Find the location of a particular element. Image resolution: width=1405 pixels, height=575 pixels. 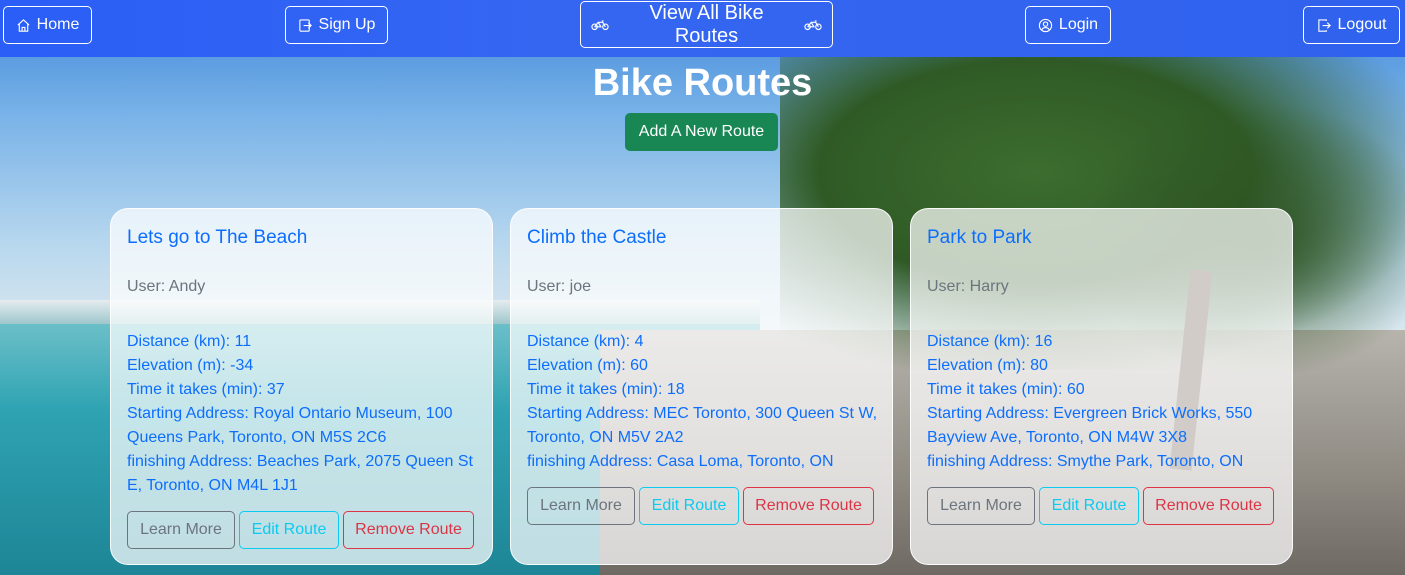

route-distance: Distance (km): 16 is located at coordinates (990, 341).